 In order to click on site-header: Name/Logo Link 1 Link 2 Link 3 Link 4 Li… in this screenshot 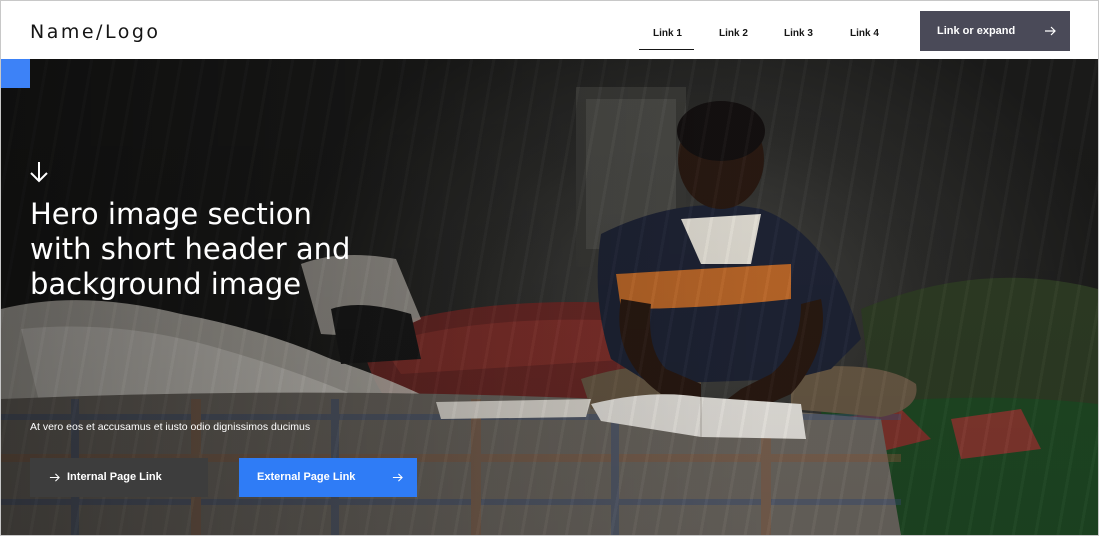, I will do `click(549, 30)`.